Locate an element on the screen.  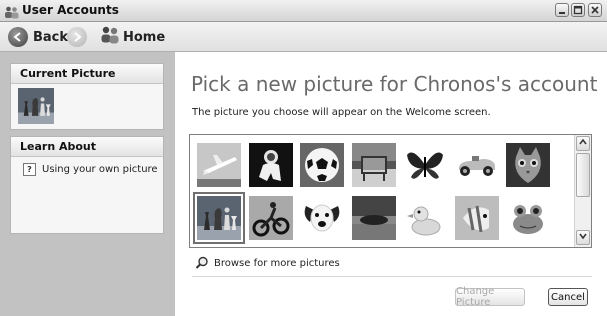
minimize-button is located at coordinates (562, 10).